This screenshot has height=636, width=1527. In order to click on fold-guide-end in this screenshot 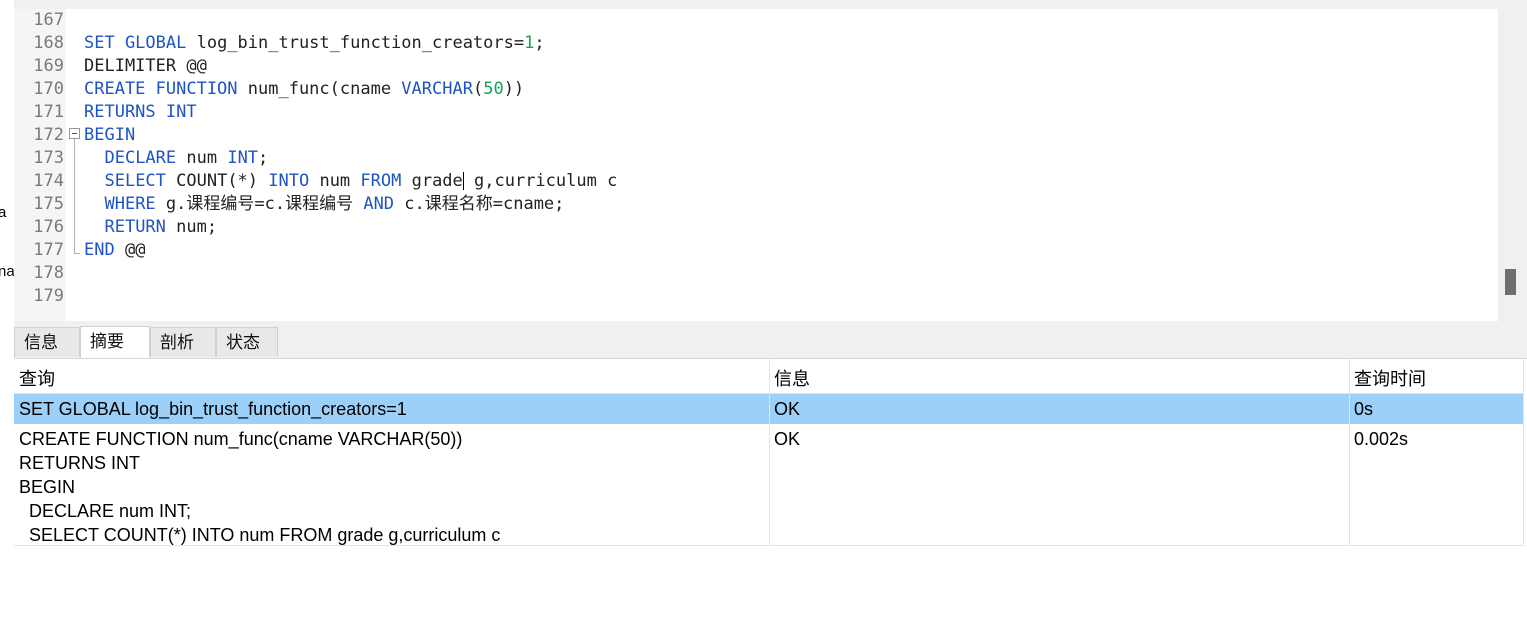, I will do `click(77, 253)`.